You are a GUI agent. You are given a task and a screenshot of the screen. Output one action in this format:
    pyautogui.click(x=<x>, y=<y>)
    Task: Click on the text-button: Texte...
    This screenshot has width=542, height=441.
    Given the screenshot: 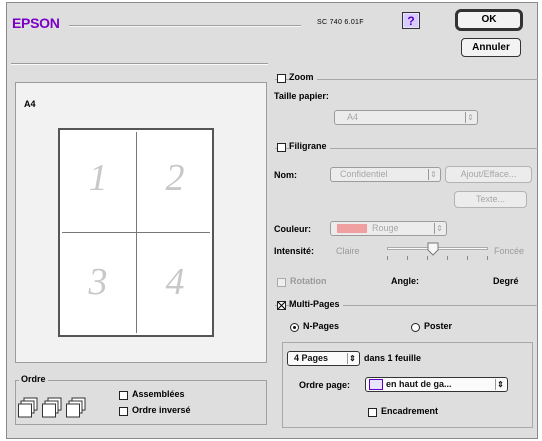 What is the action you would take?
    pyautogui.click(x=490, y=199)
    